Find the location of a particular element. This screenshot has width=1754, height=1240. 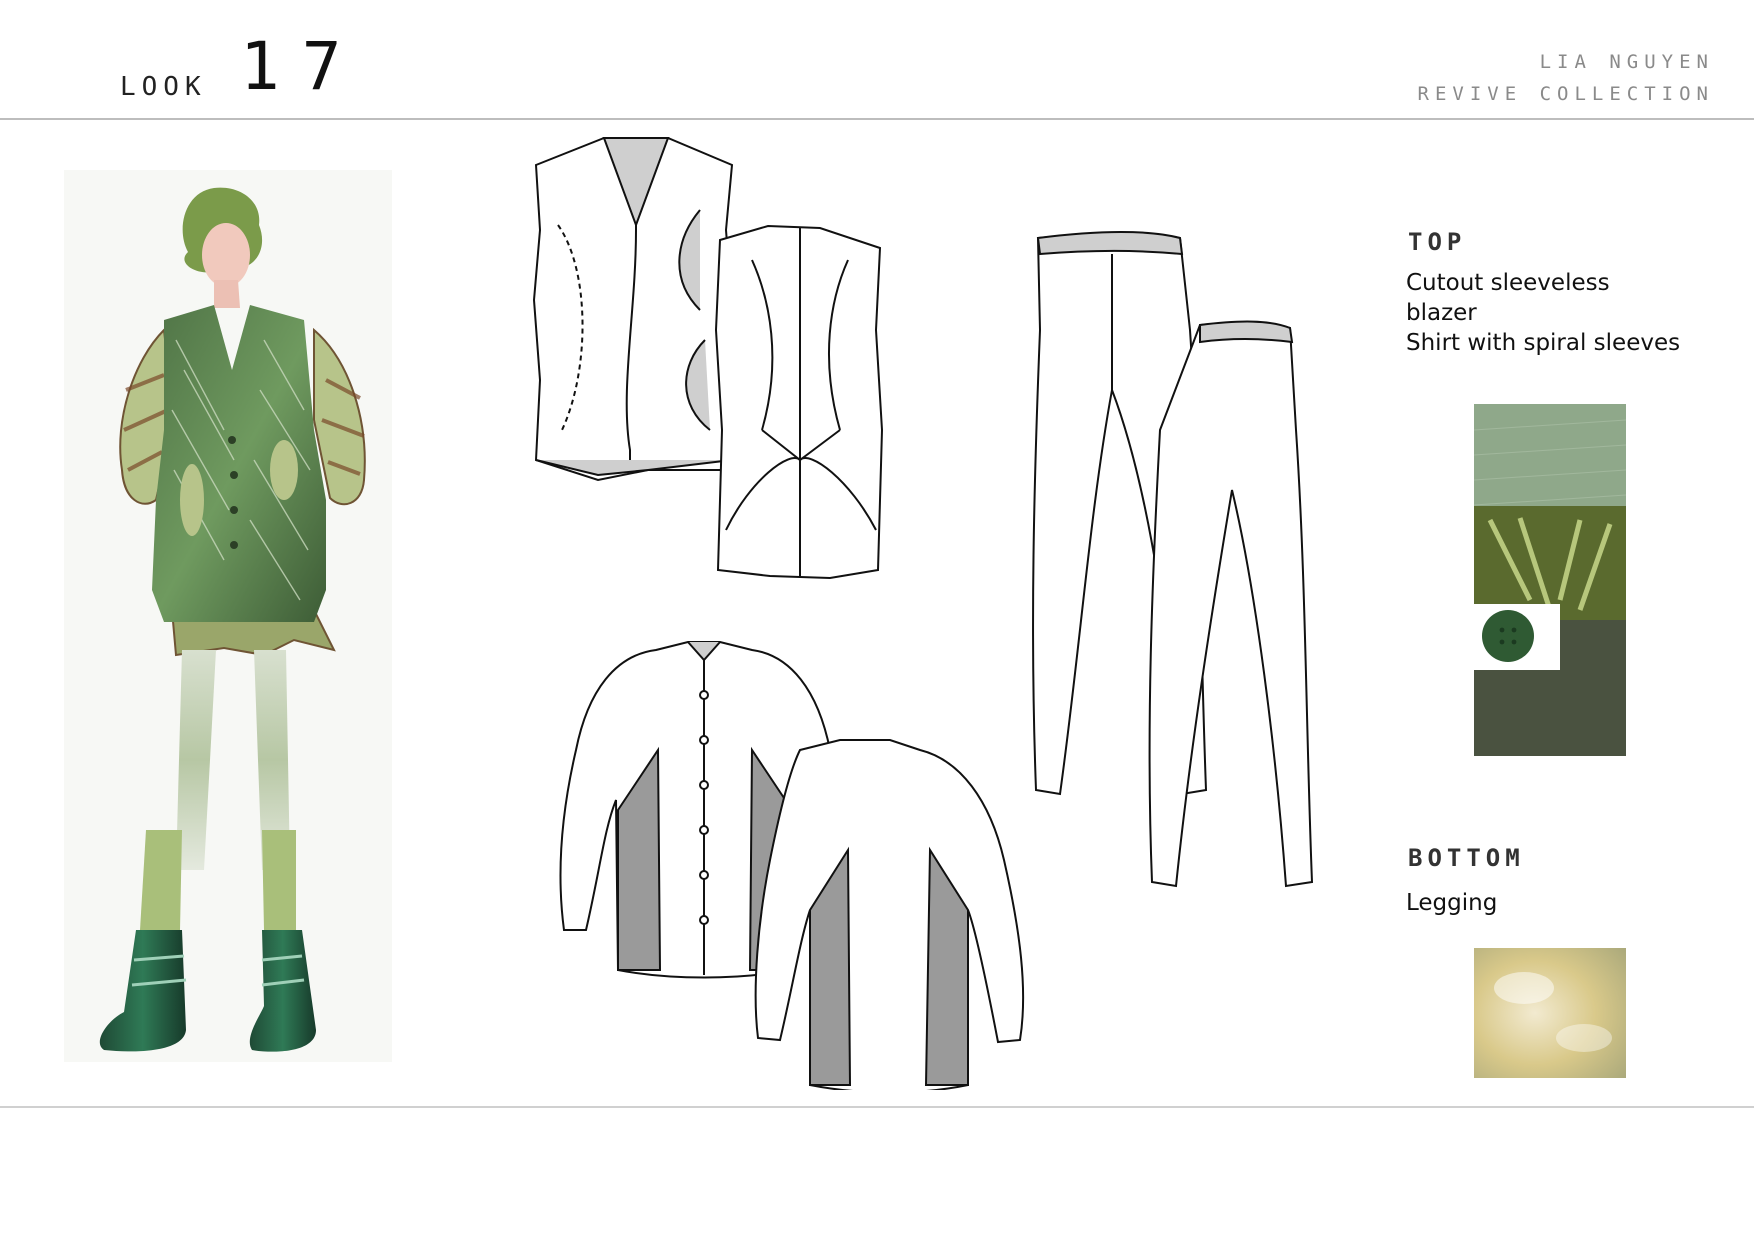

top-heading: TOP is located at coordinates (1437, 242).